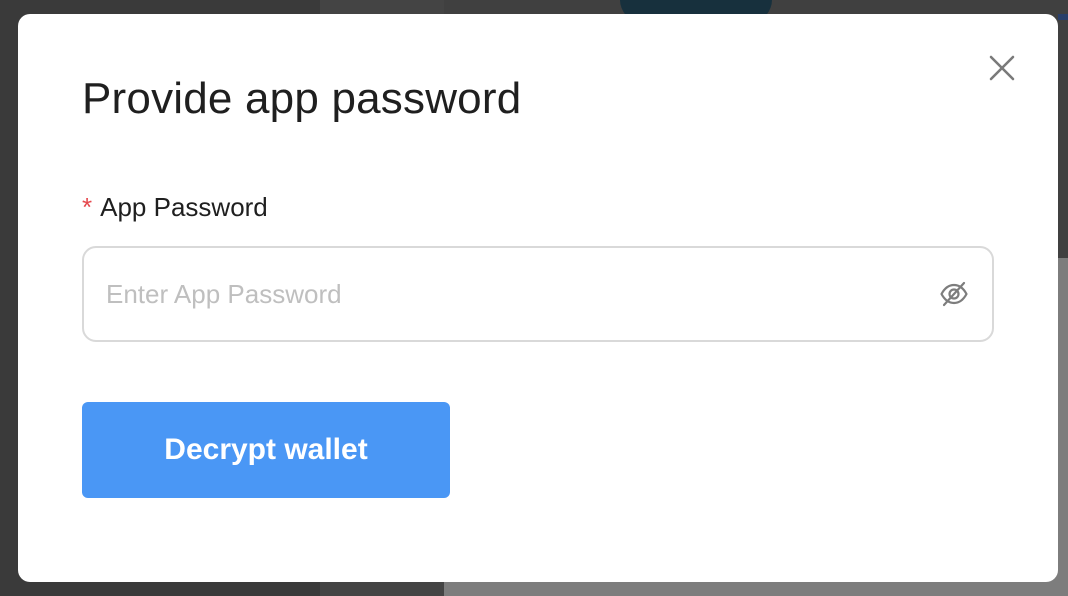 This screenshot has width=1068, height=596. I want to click on app-password-label: * App Password, so click(175, 207).